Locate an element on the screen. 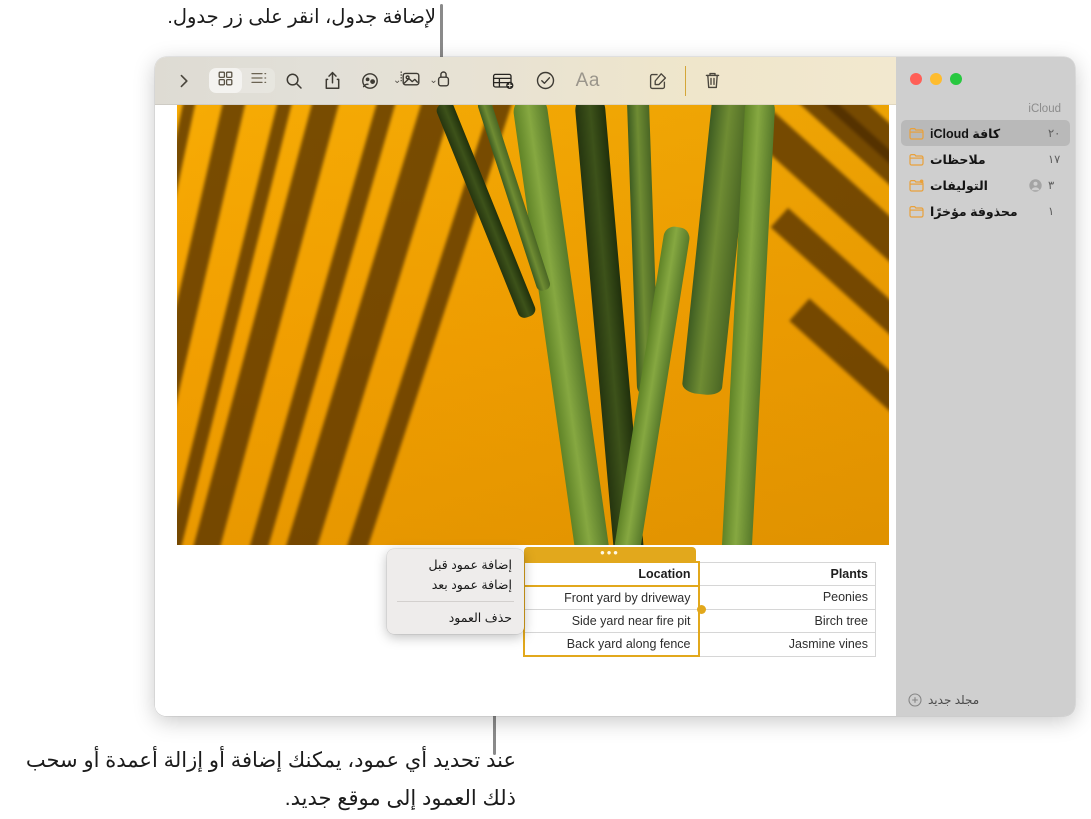 The image size is (1091, 819). column-header-plants: Plants is located at coordinates (787, 573).